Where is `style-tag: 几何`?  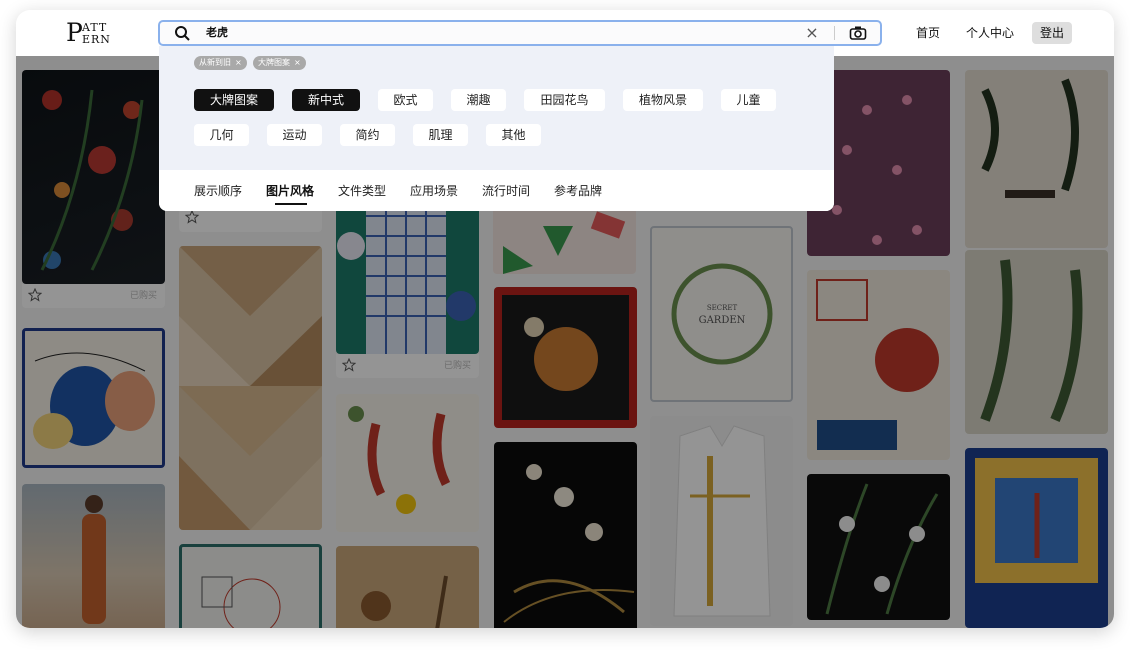 style-tag: 几何 is located at coordinates (221, 135).